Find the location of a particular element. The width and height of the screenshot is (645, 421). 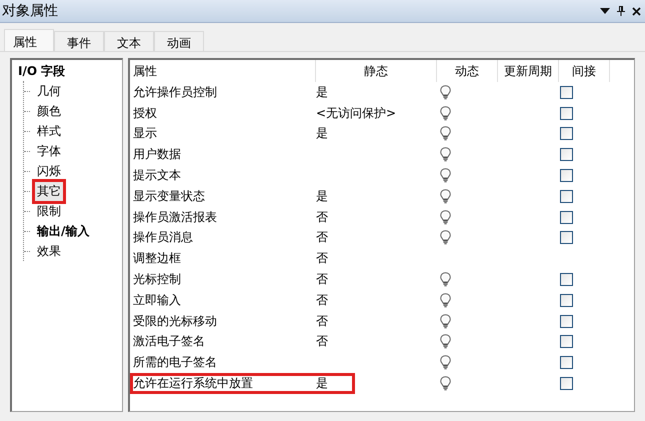

static-value: <无访问保护> is located at coordinates (356, 113).